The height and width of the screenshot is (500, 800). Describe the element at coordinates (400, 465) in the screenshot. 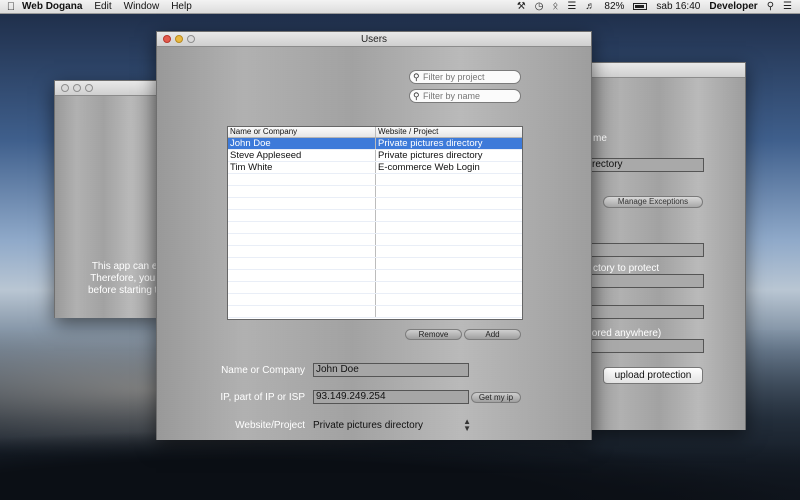

I see `wallpaper-rocks` at that location.